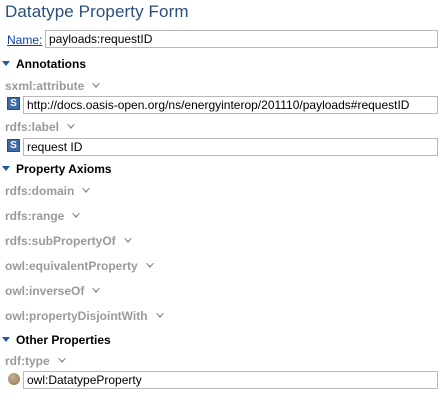  Describe the element at coordinates (32, 127) in the screenshot. I see `prop-label: rdfs:label` at that location.